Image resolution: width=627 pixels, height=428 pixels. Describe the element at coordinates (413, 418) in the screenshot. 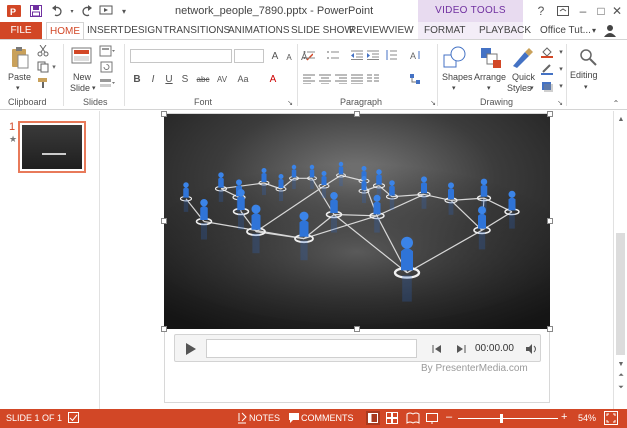

I see `reading-view-icon` at that location.